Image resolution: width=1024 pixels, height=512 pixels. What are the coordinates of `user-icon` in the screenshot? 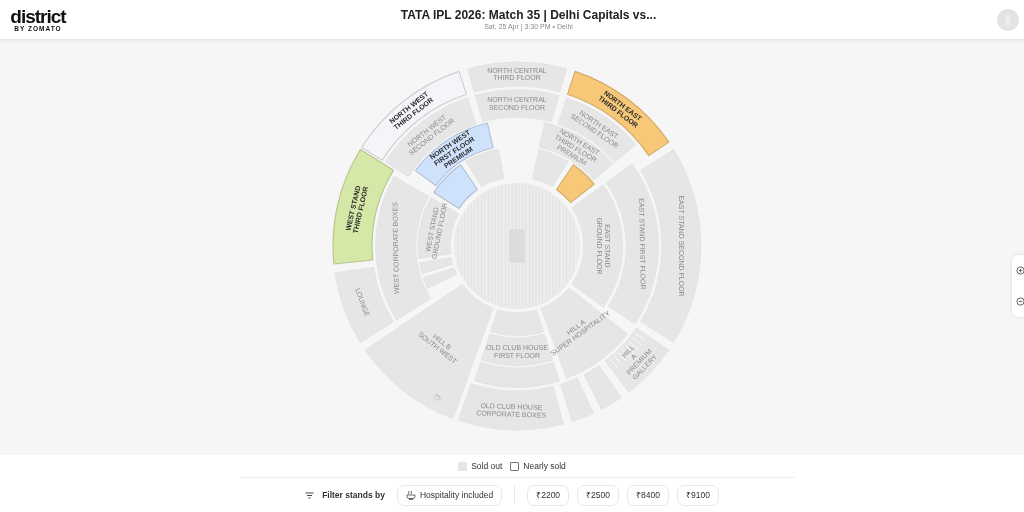 It's located at (1008, 19).